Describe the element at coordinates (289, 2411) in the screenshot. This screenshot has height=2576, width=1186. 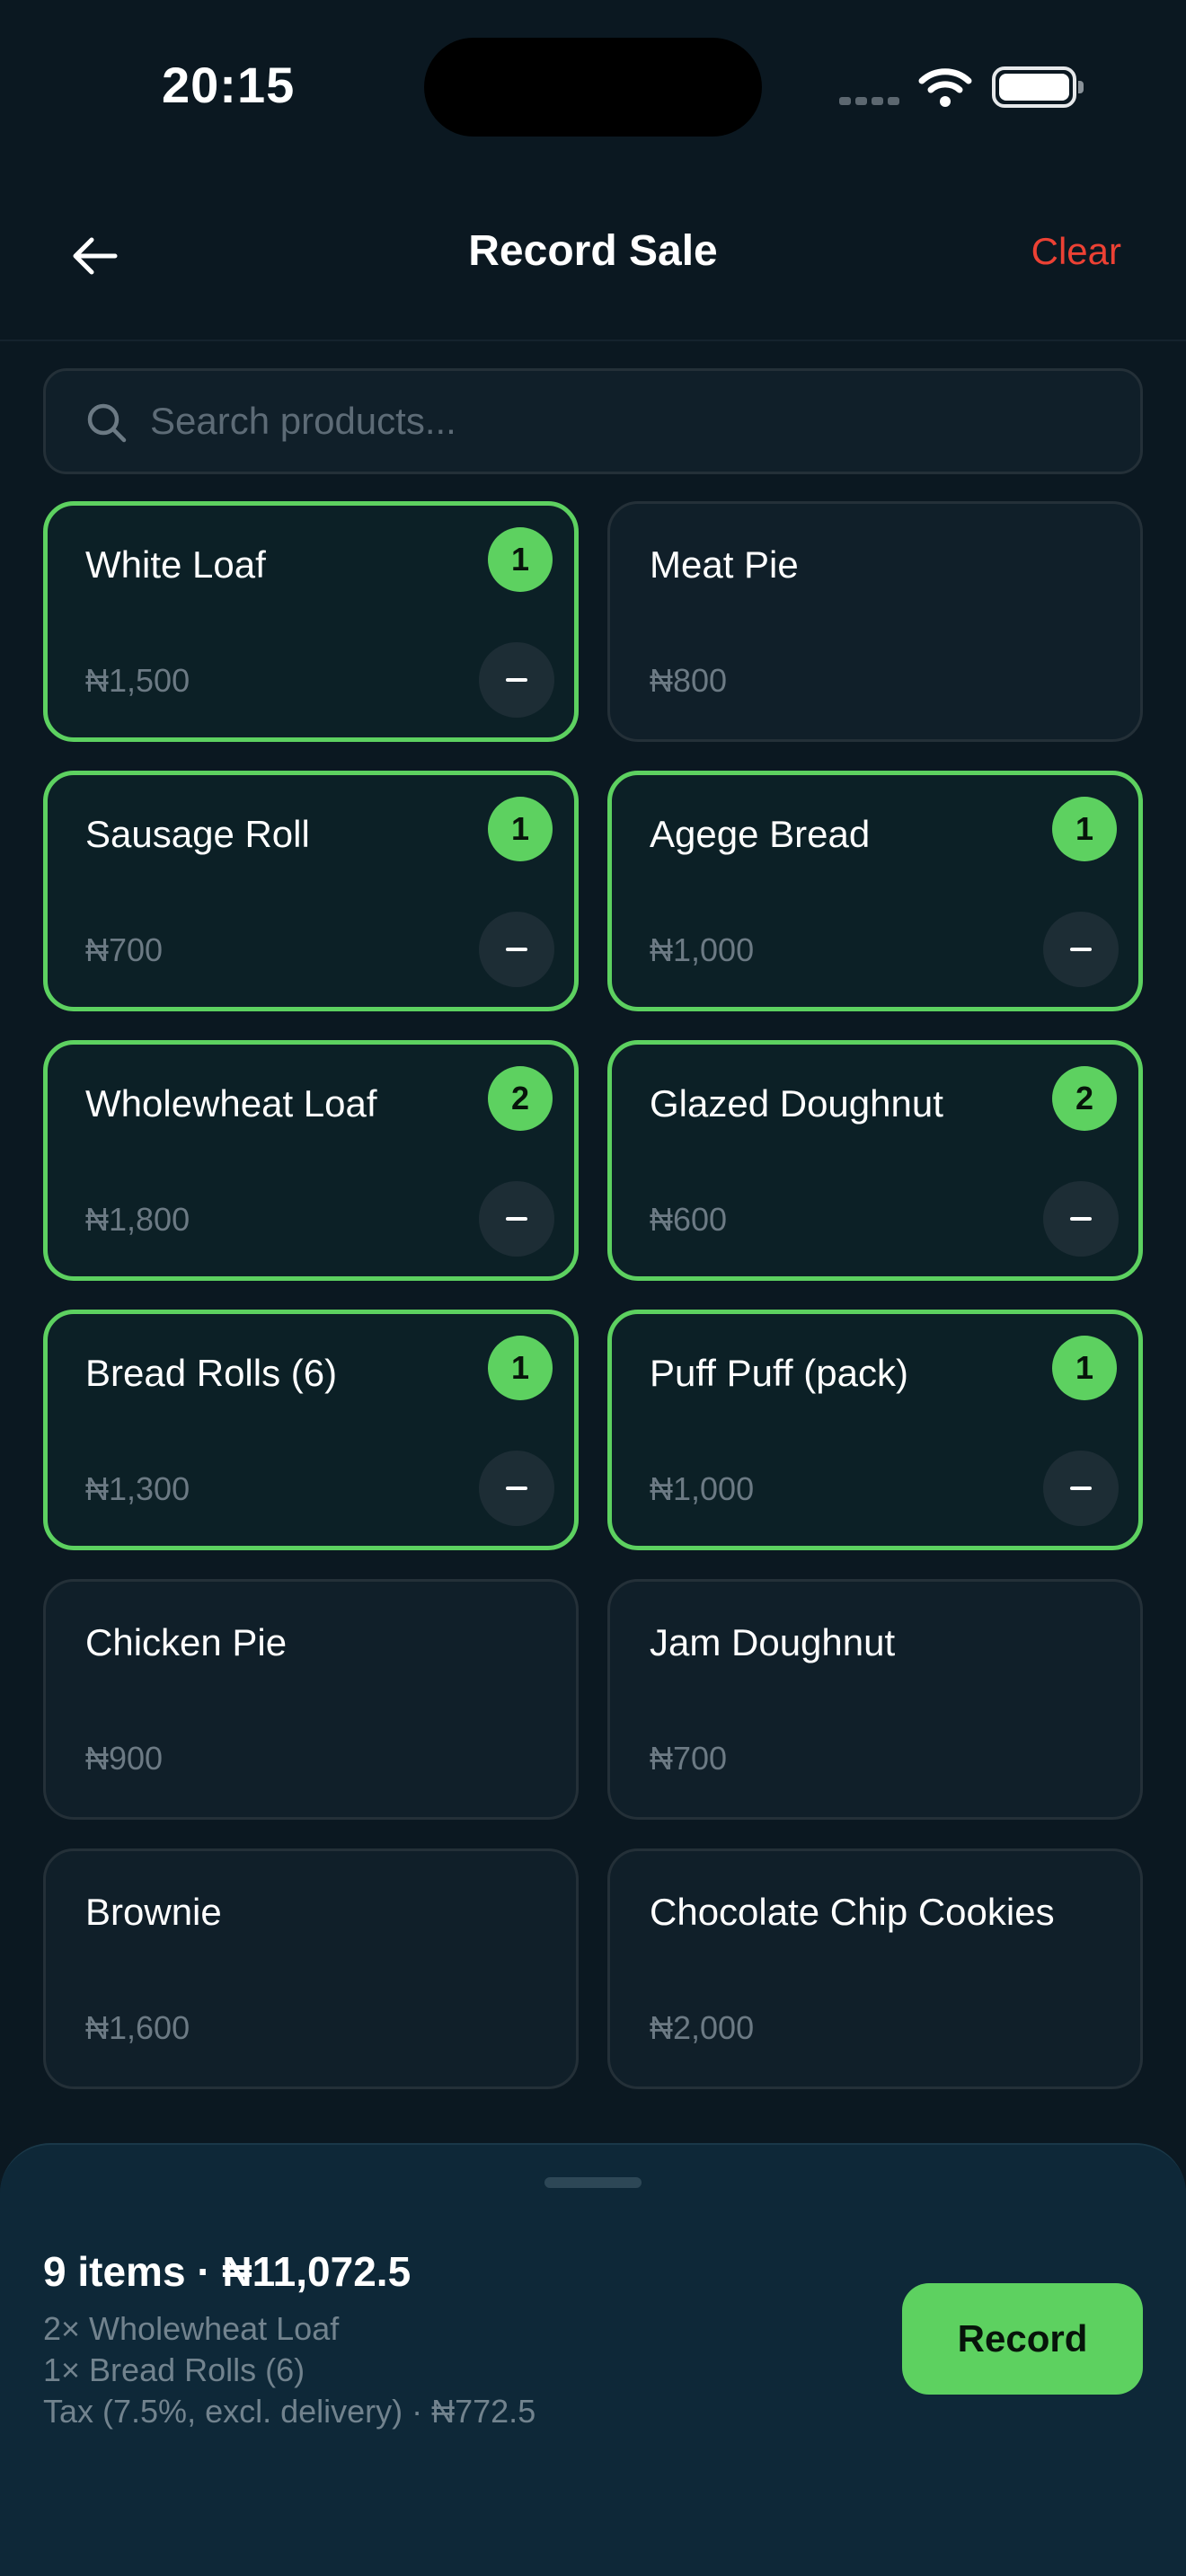
I see `tax-line: Tax (7.5%, excl. delivery) · ₦772.5` at that location.